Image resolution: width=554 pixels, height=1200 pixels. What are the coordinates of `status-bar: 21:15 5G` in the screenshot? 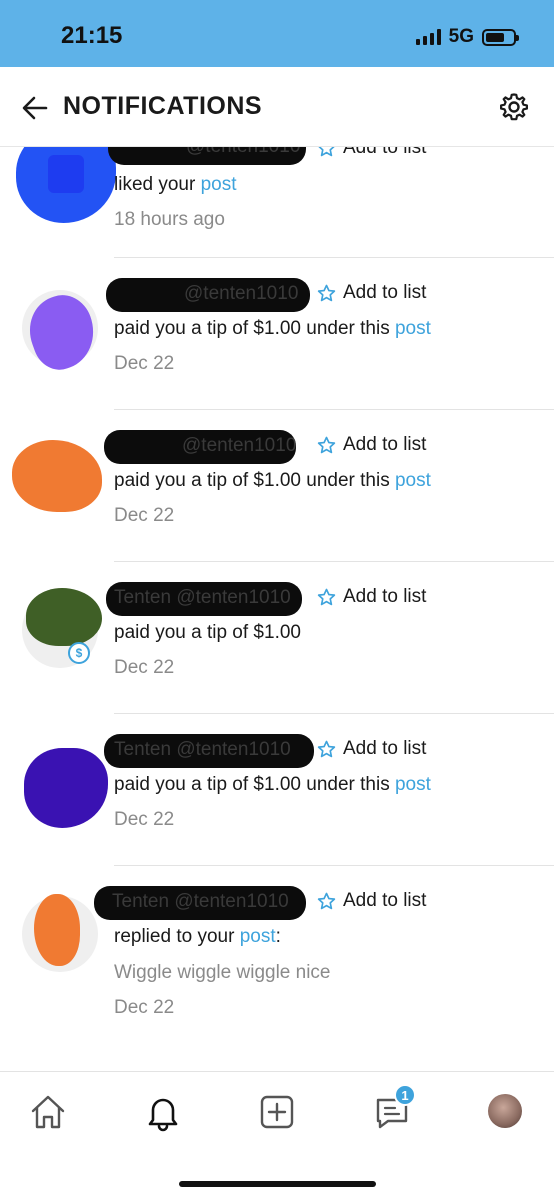 It's located at (277, 33).